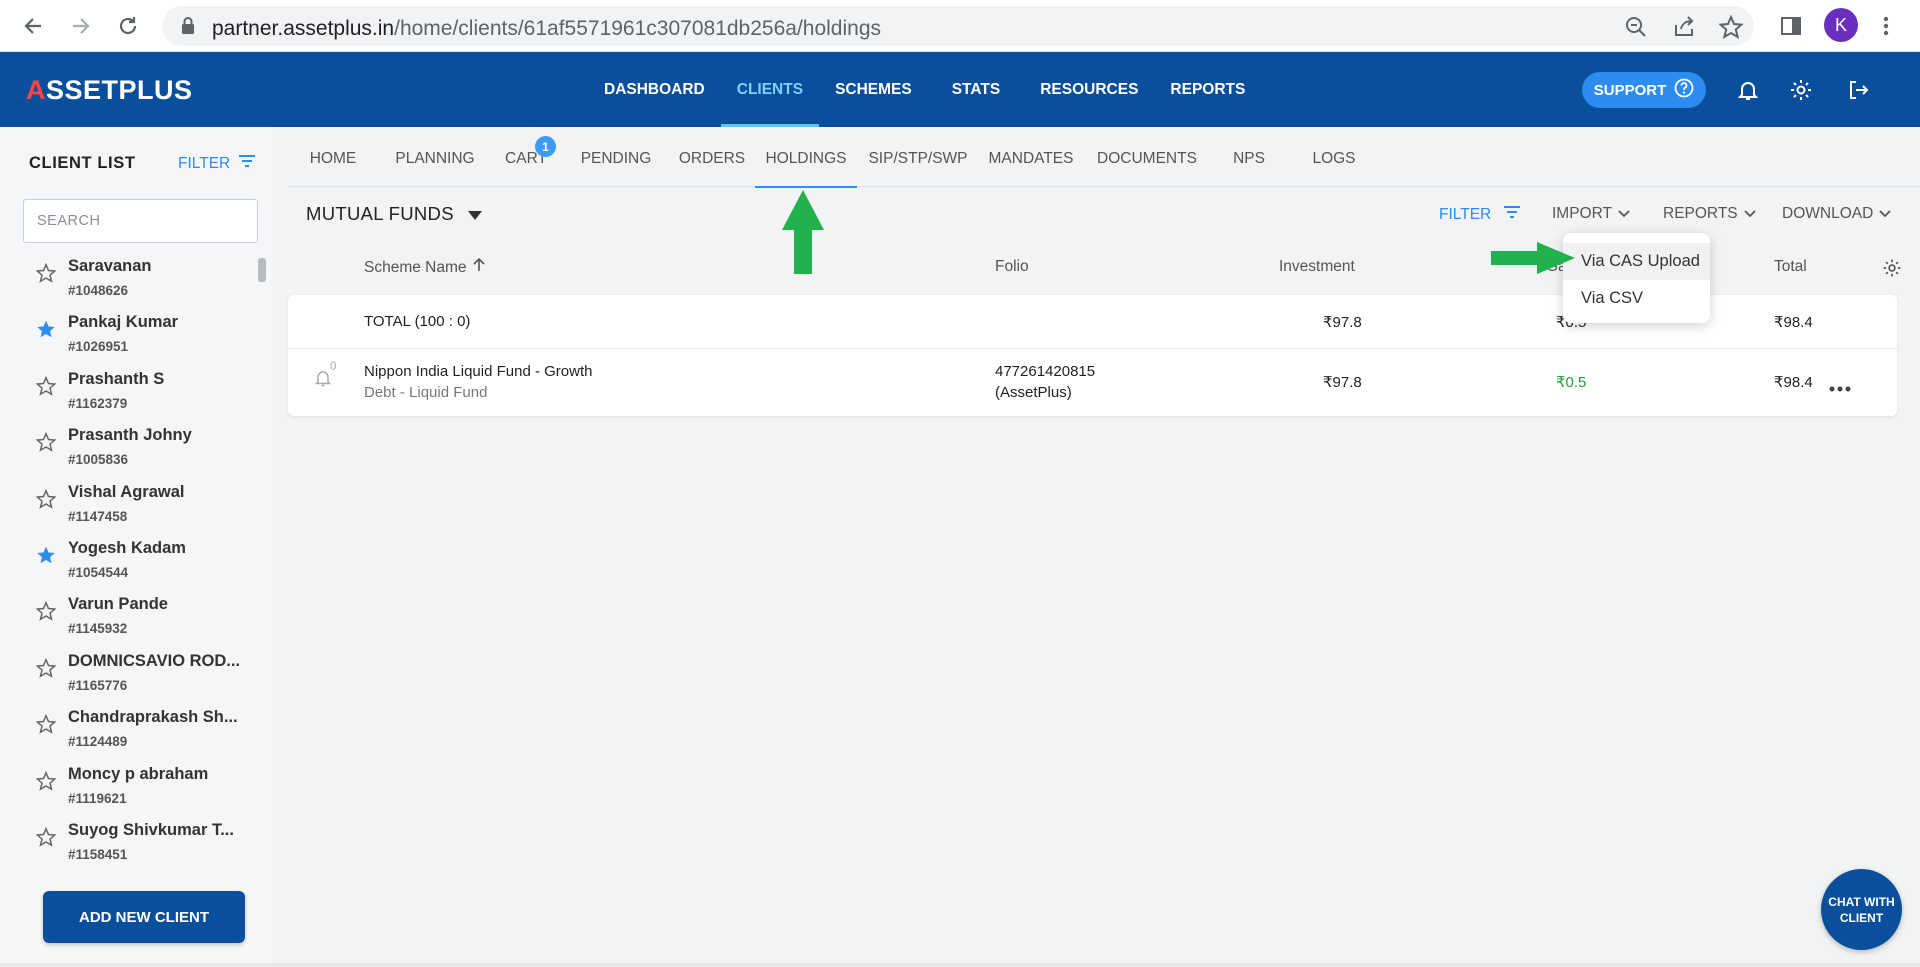 The width and height of the screenshot is (1920, 967). I want to click on client-list-scrollbar, so click(262, 270).